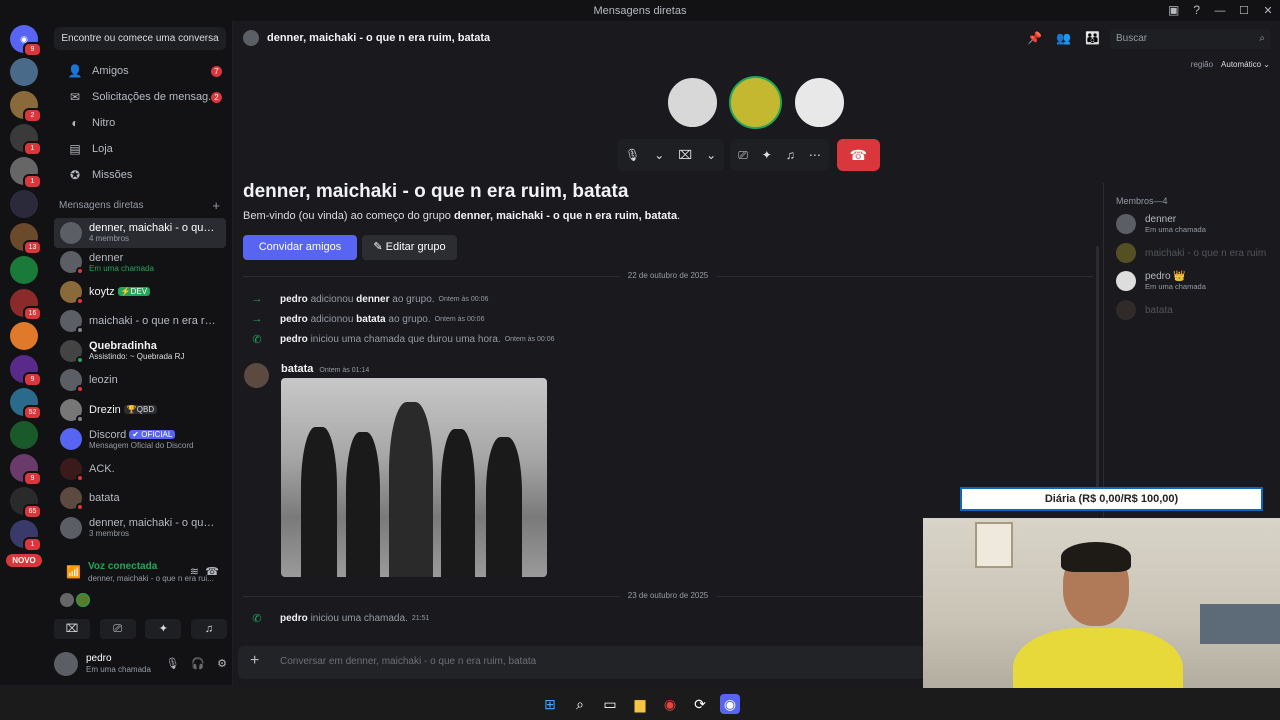 The width and height of the screenshot is (1280, 720). I want to click on pin-icon: 📌, so click(1034, 38).